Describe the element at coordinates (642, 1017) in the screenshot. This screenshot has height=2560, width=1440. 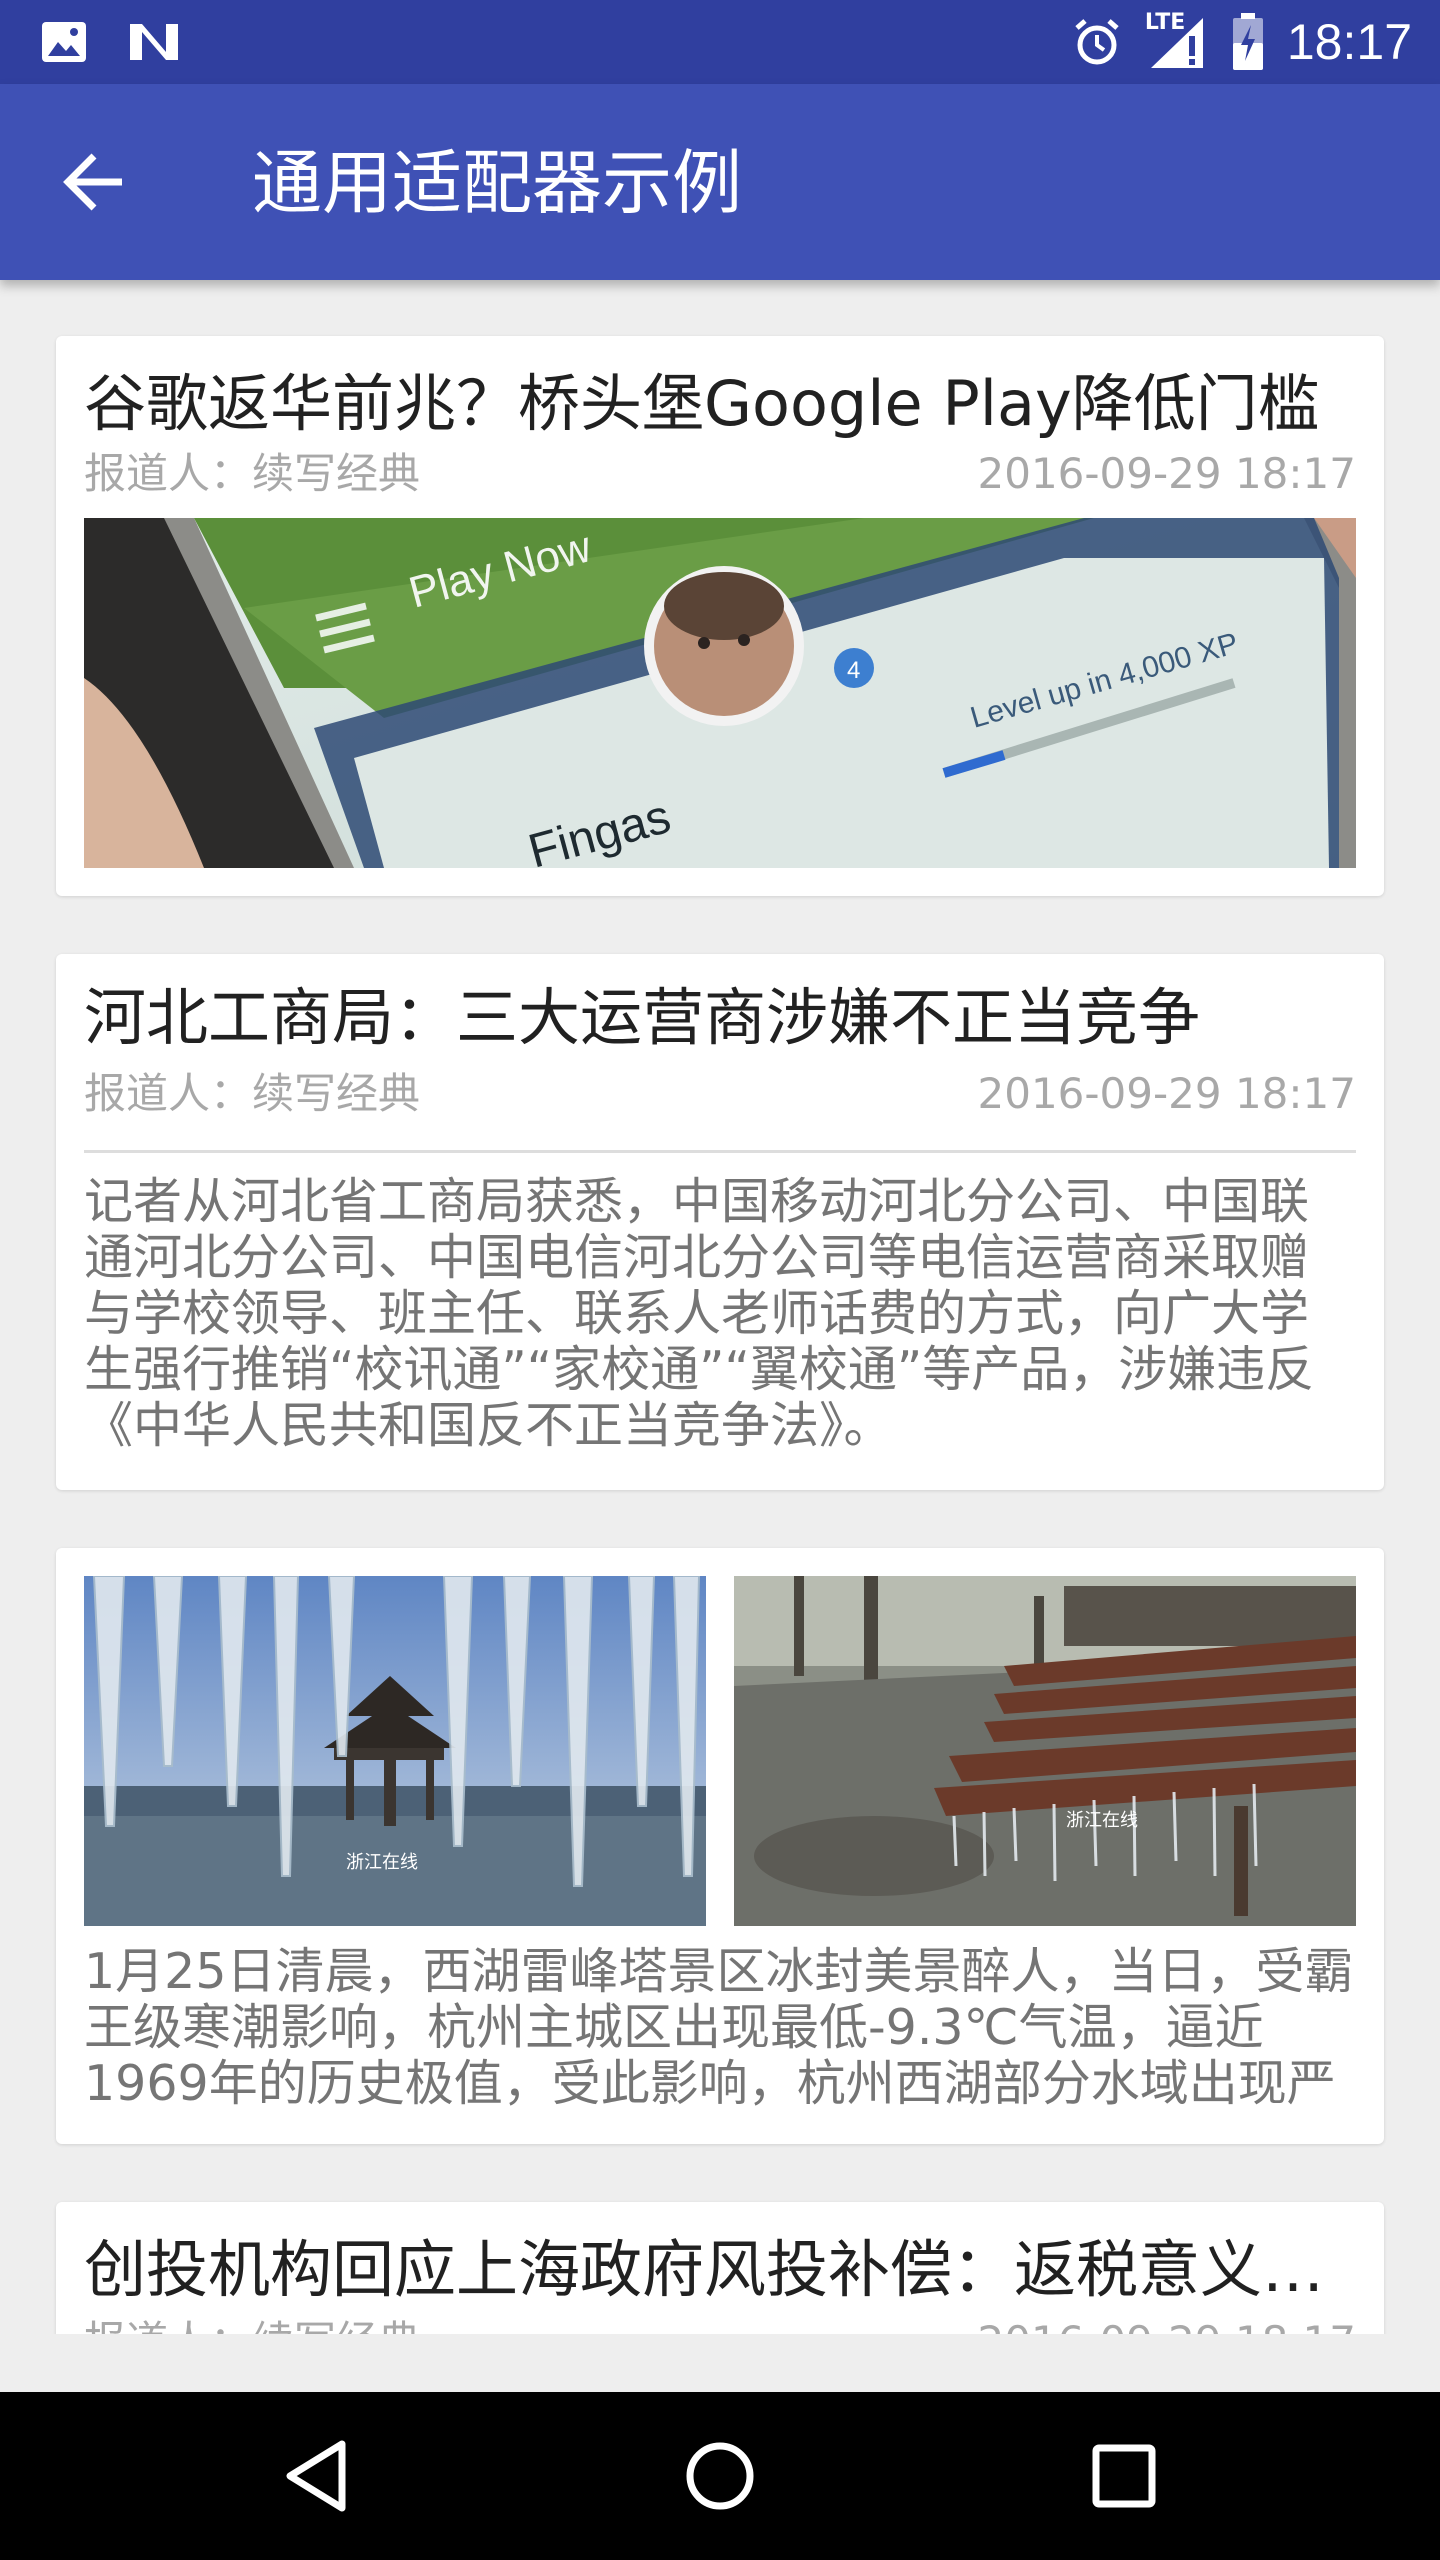
I see `news-title: 河北工商局：三大运营商涉嫌不正当竞争` at that location.